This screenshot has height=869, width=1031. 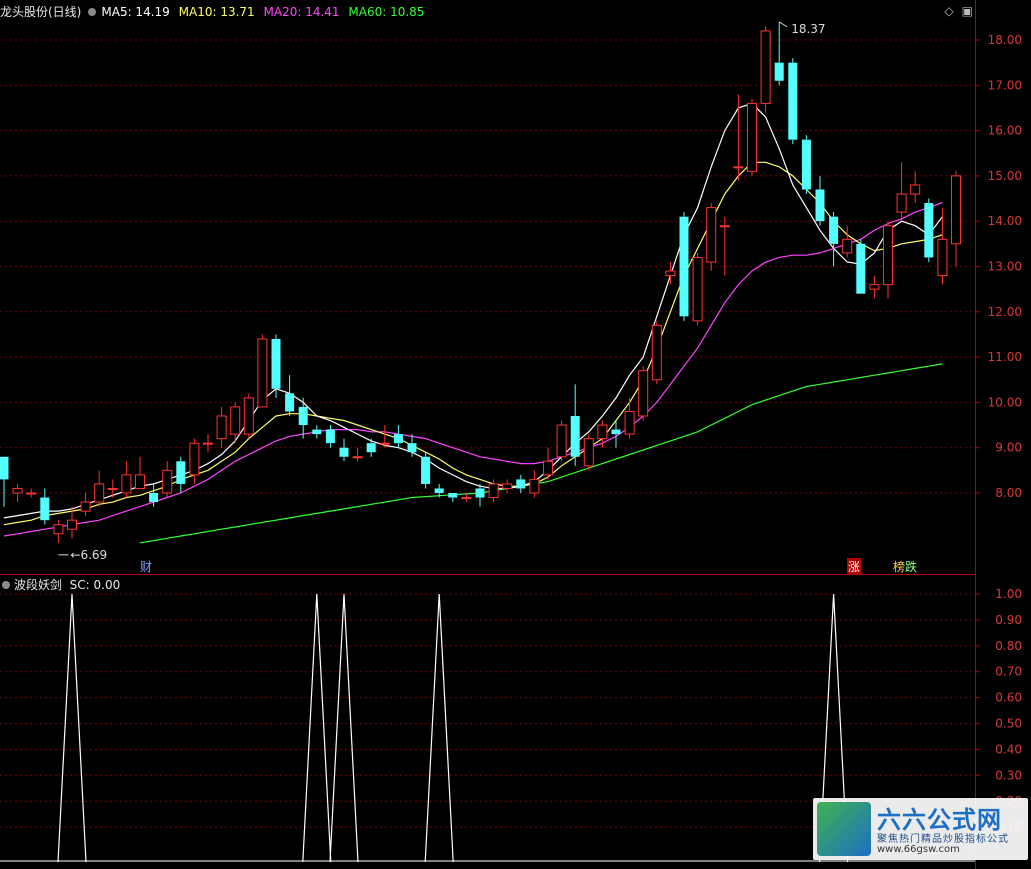 I want to click on watermark-subtitle: 聚焦热门精品炒股指标公式, so click(x=943, y=839).